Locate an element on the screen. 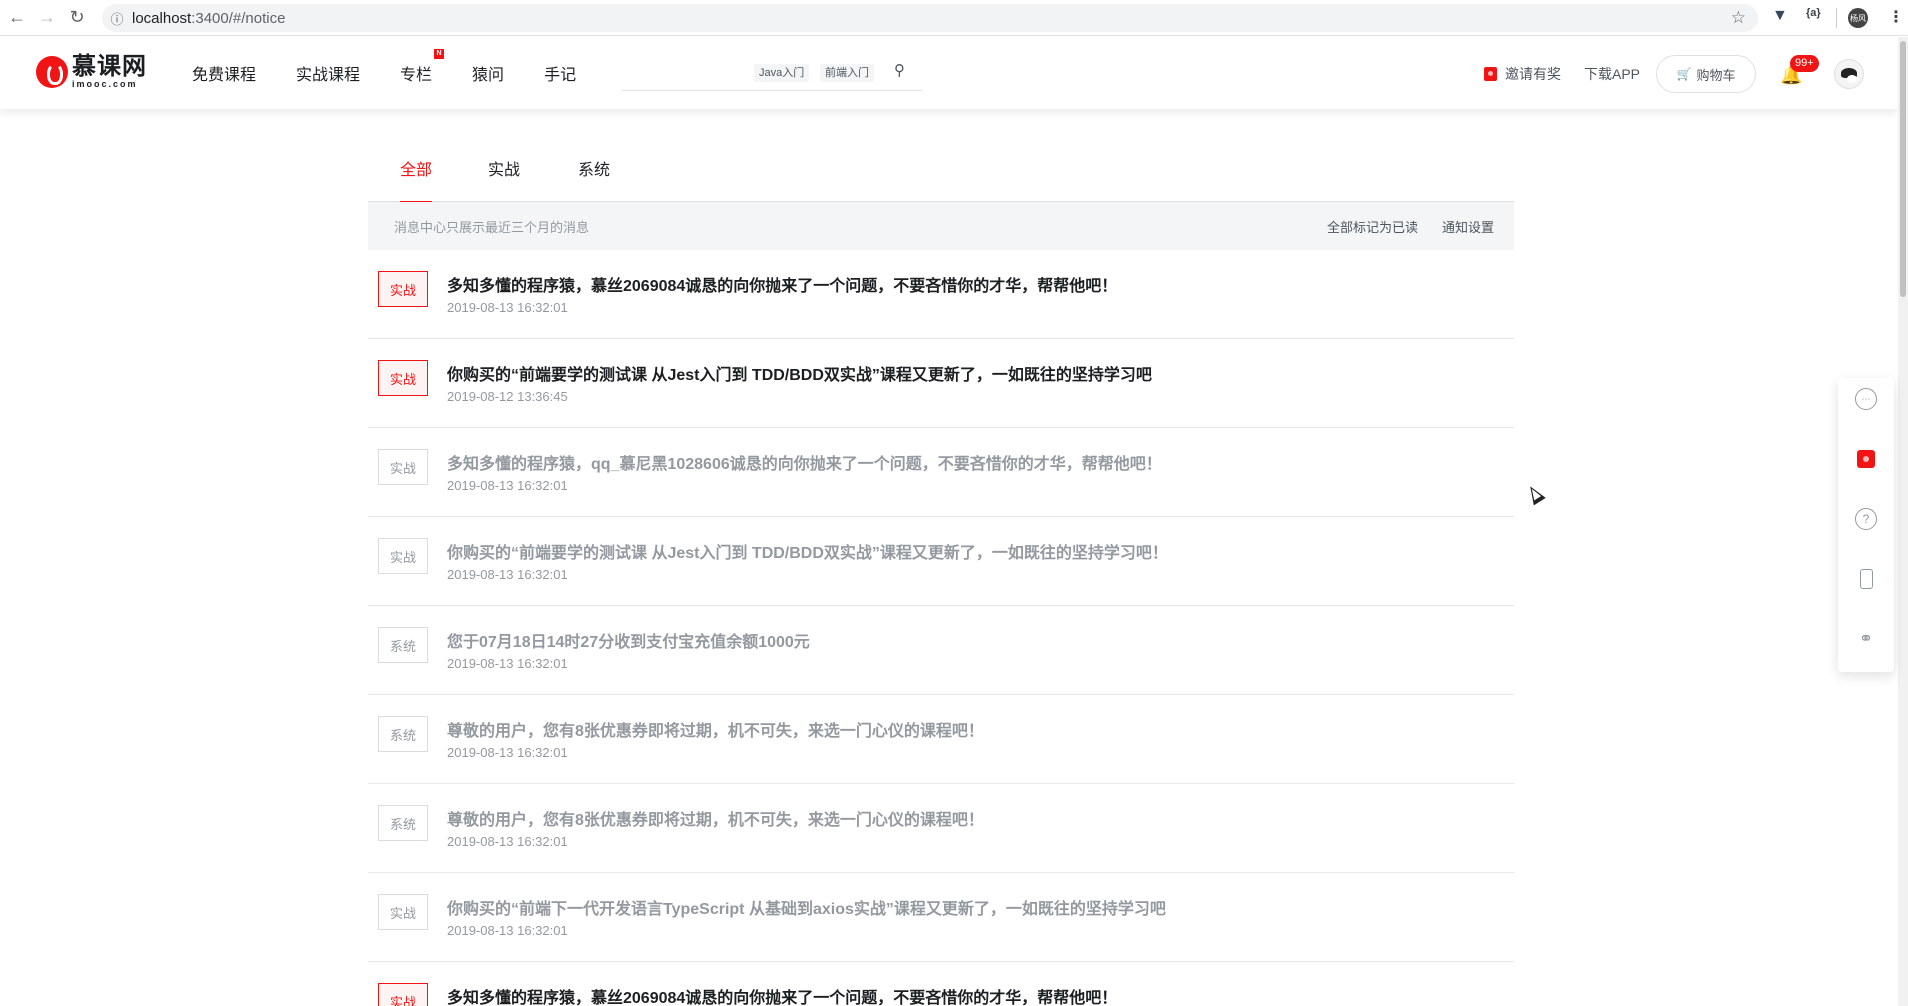 Image resolution: width=1908 pixels, height=1006 pixels. site-logo: 慕课网 imooc.com is located at coordinates (91, 72).